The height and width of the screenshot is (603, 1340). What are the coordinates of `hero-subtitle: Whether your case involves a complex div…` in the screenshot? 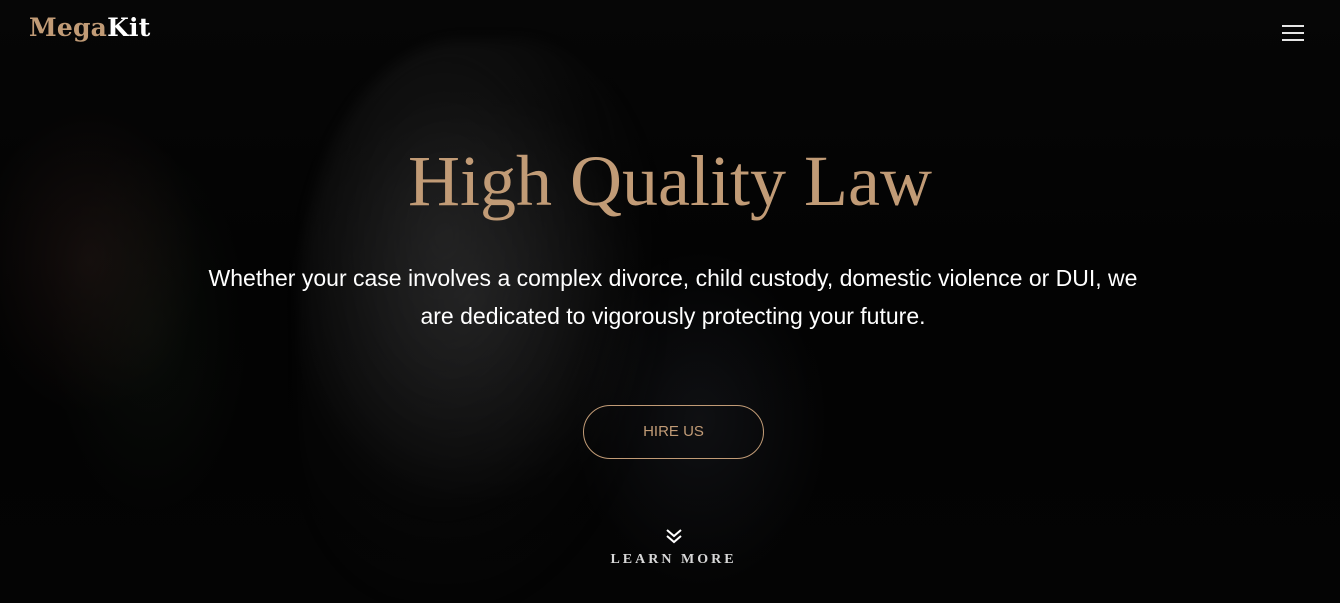 It's located at (673, 297).